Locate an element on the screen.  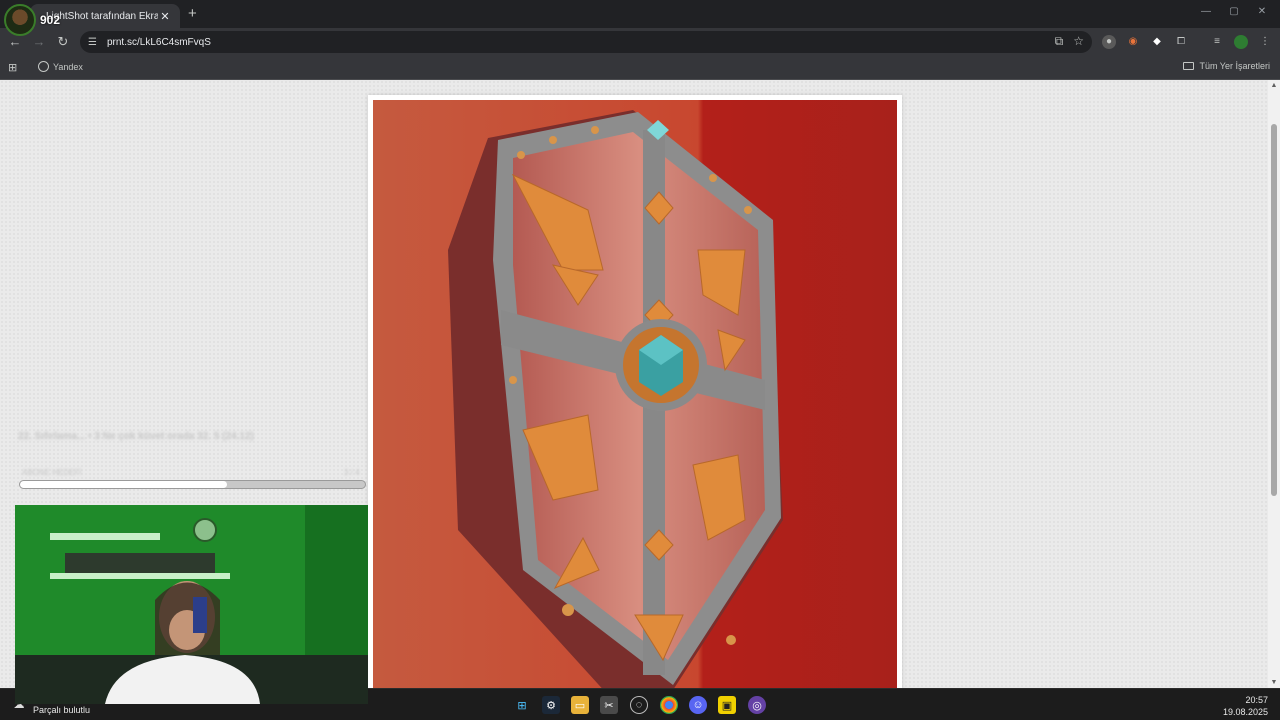
menu-dots-icon: ⋮ is located at coordinates (1265, 42).